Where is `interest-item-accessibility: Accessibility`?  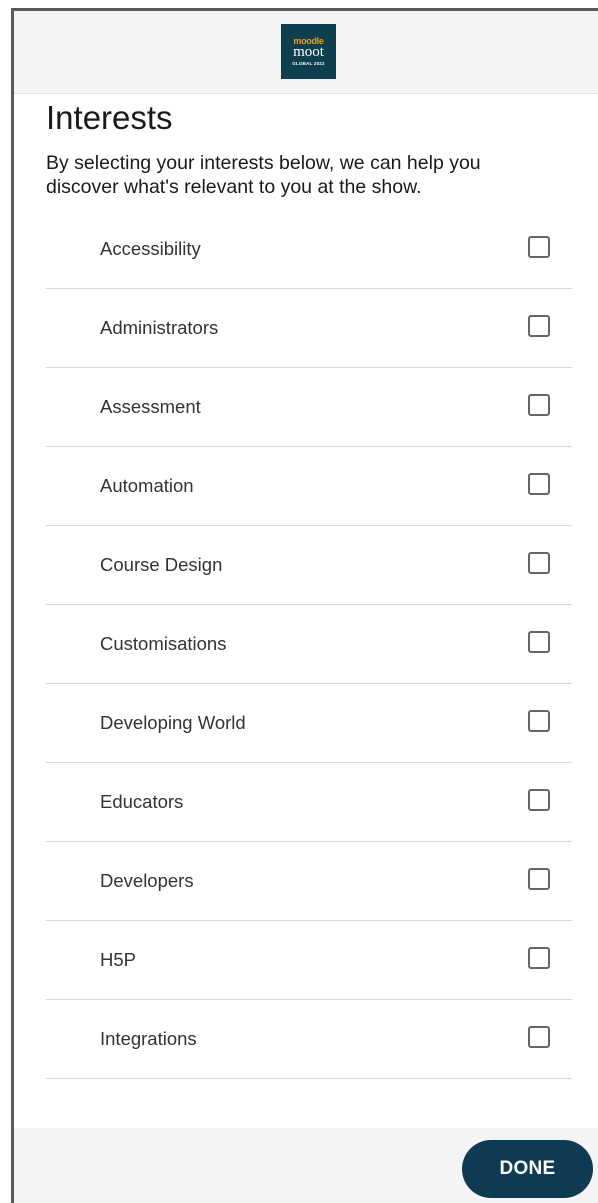 interest-item-accessibility: Accessibility is located at coordinates (309, 249).